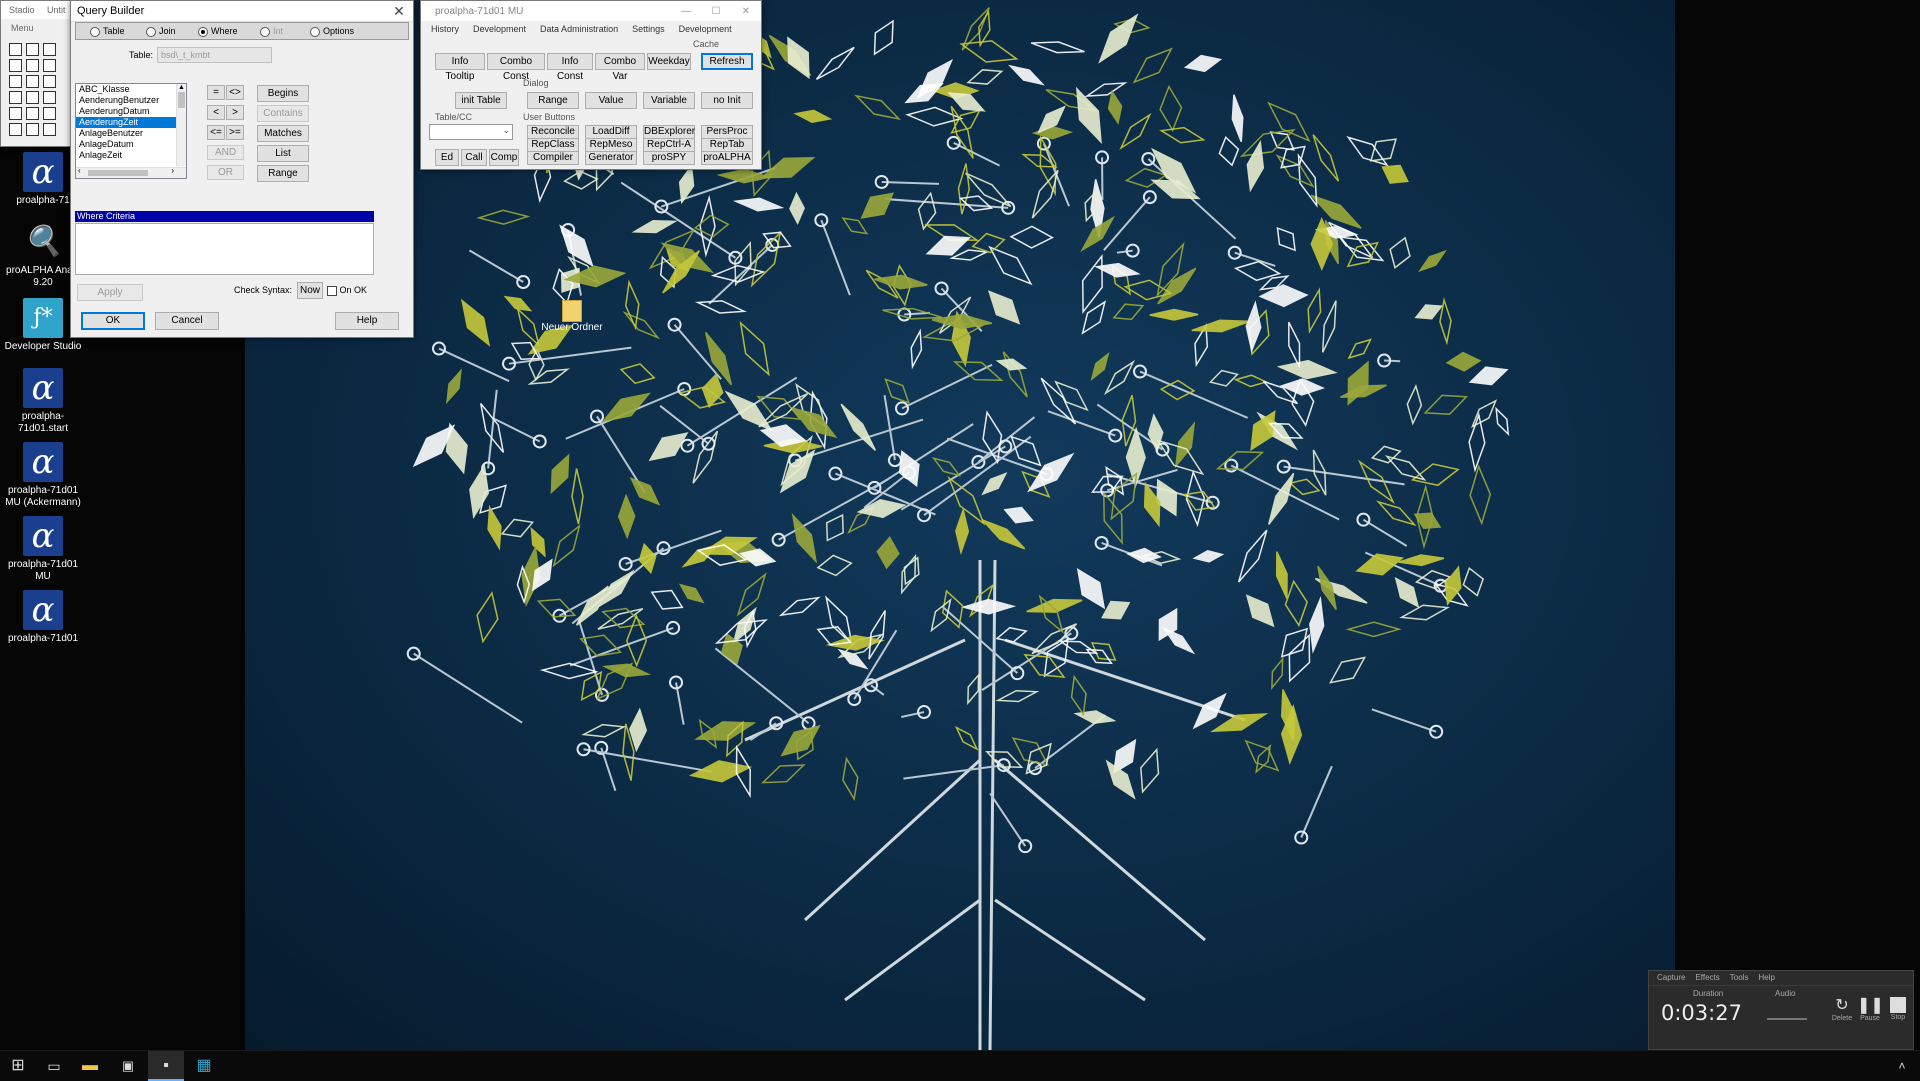 The width and height of the screenshot is (1920, 1081). What do you see at coordinates (553, 145) in the screenshot?
I see `repclass-button: RepClass` at bounding box center [553, 145].